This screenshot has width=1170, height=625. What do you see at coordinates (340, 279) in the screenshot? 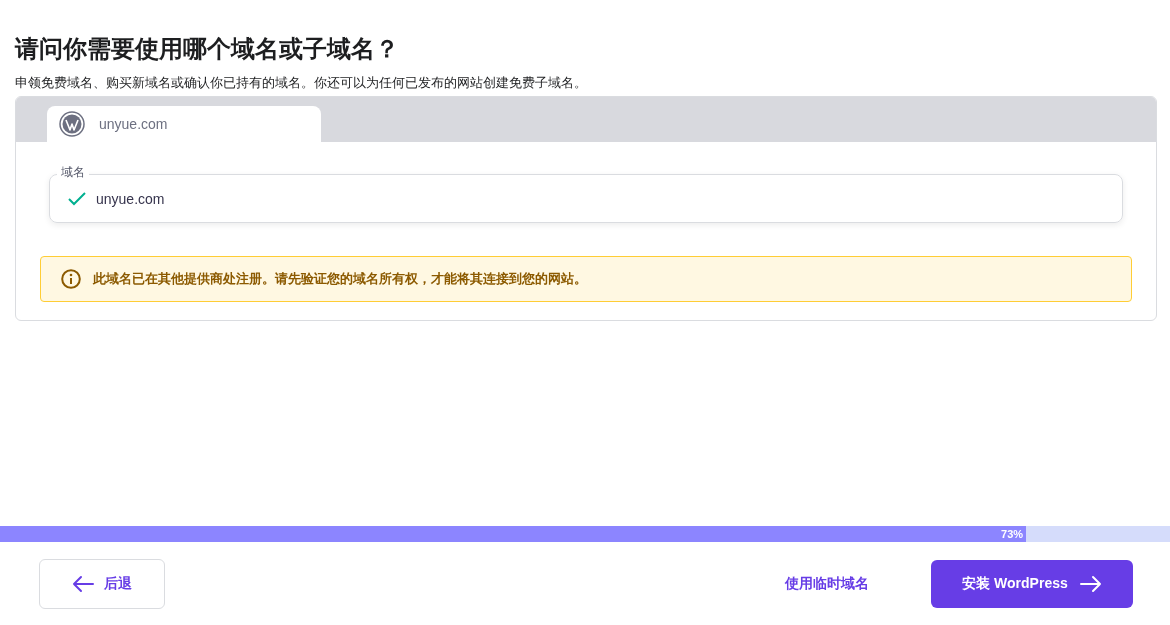
I see `notice-text: 此域名已在其他提供商处注册。请先验证您的域名所有权，才能将其连接到您的网站。` at bounding box center [340, 279].